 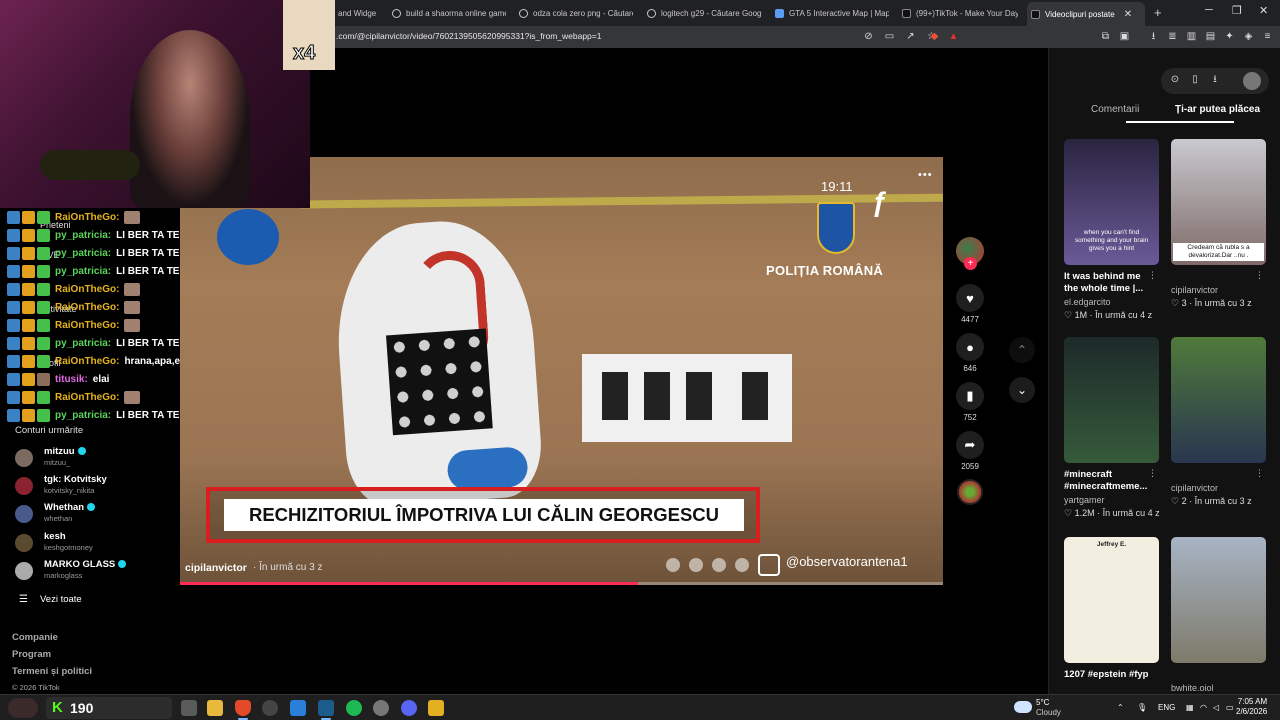 I want to click on browser-tab: and Widge, so click(x=359, y=13).